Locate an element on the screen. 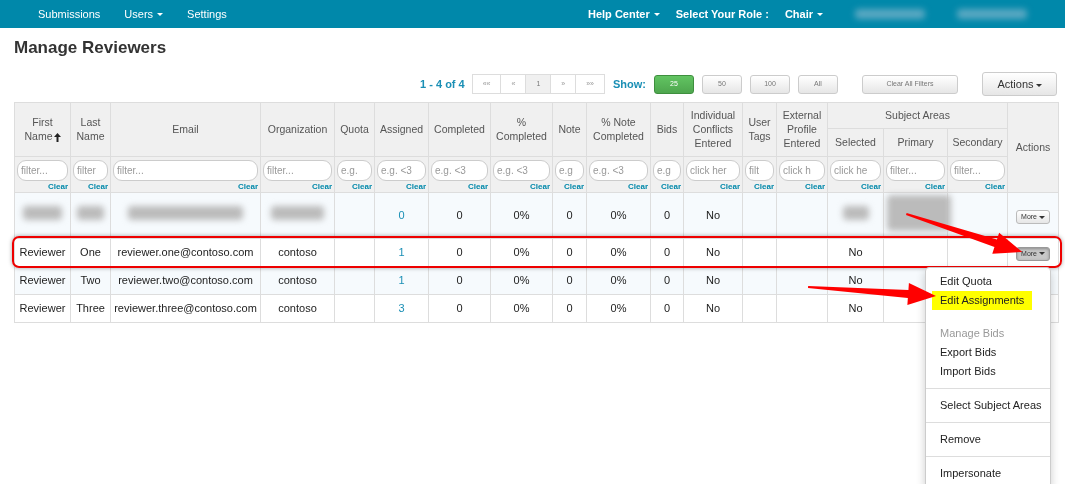 The image size is (1065, 484). page-title: Manage Reviewers is located at coordinates (91, 48).